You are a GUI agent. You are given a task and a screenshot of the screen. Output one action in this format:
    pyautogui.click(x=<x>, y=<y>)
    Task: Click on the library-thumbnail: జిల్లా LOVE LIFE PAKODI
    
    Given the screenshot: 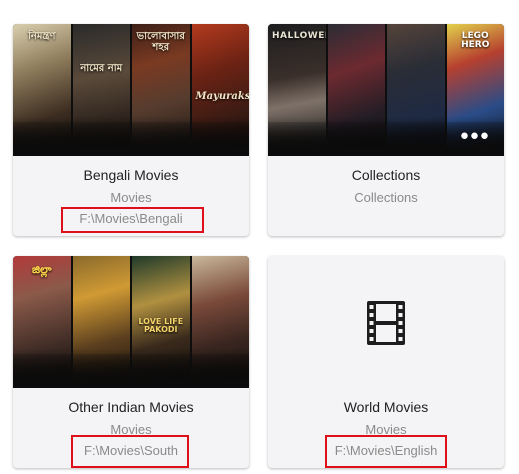 What is the action you would take?
    pyautogui.click(x=131, y=322)
    